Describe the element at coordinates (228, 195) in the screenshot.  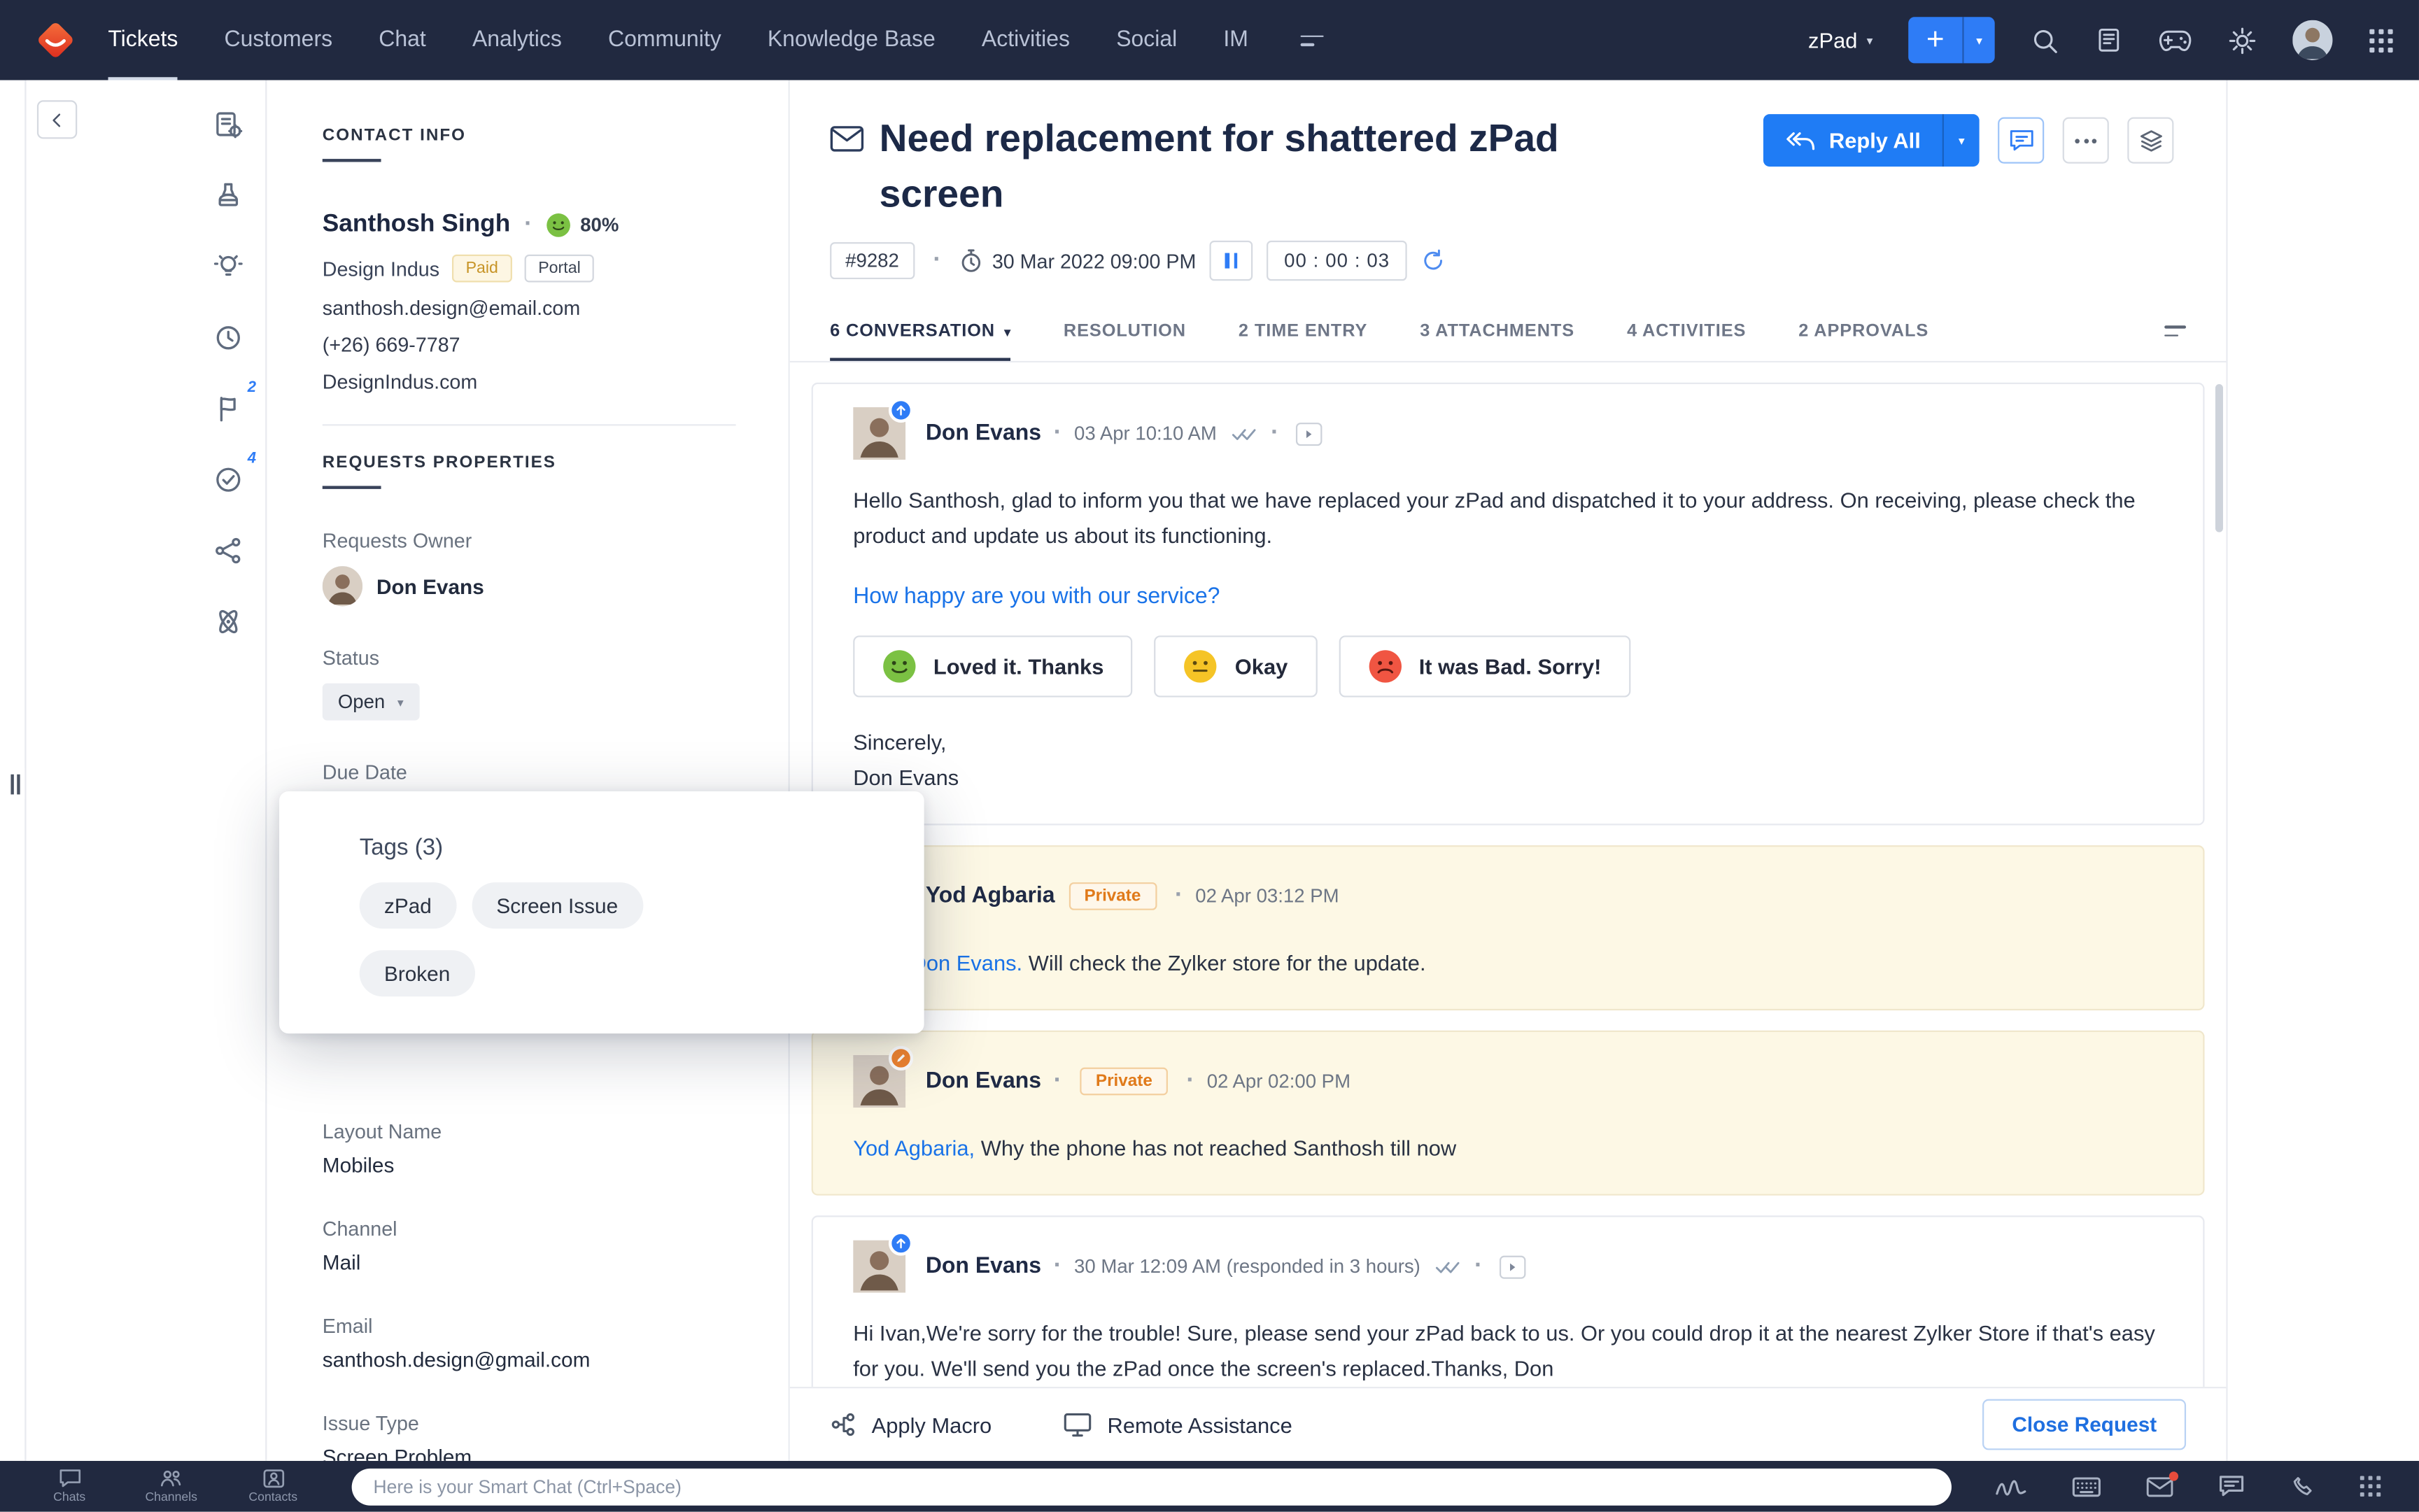
I see `stamp-icon` at that location.